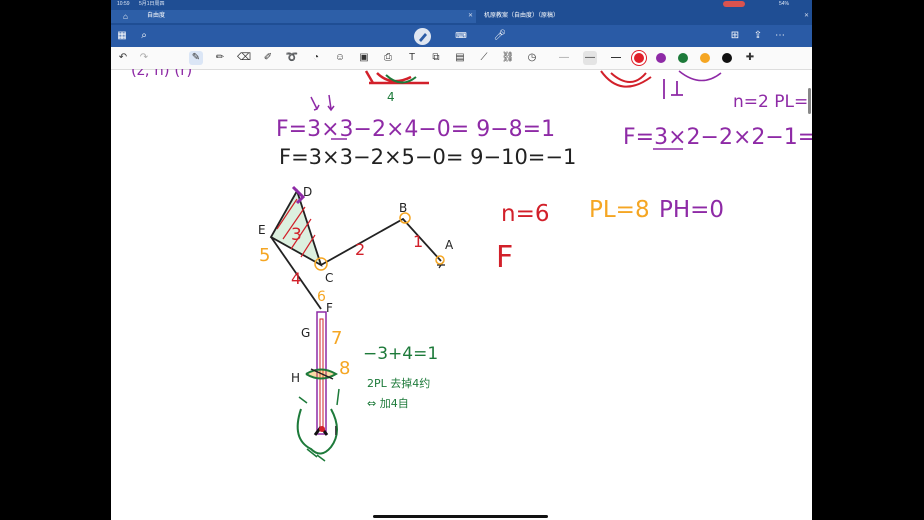  Describe the element at coordinates (412, 58) in the screenshot. I see `text-icon: T` at that location.